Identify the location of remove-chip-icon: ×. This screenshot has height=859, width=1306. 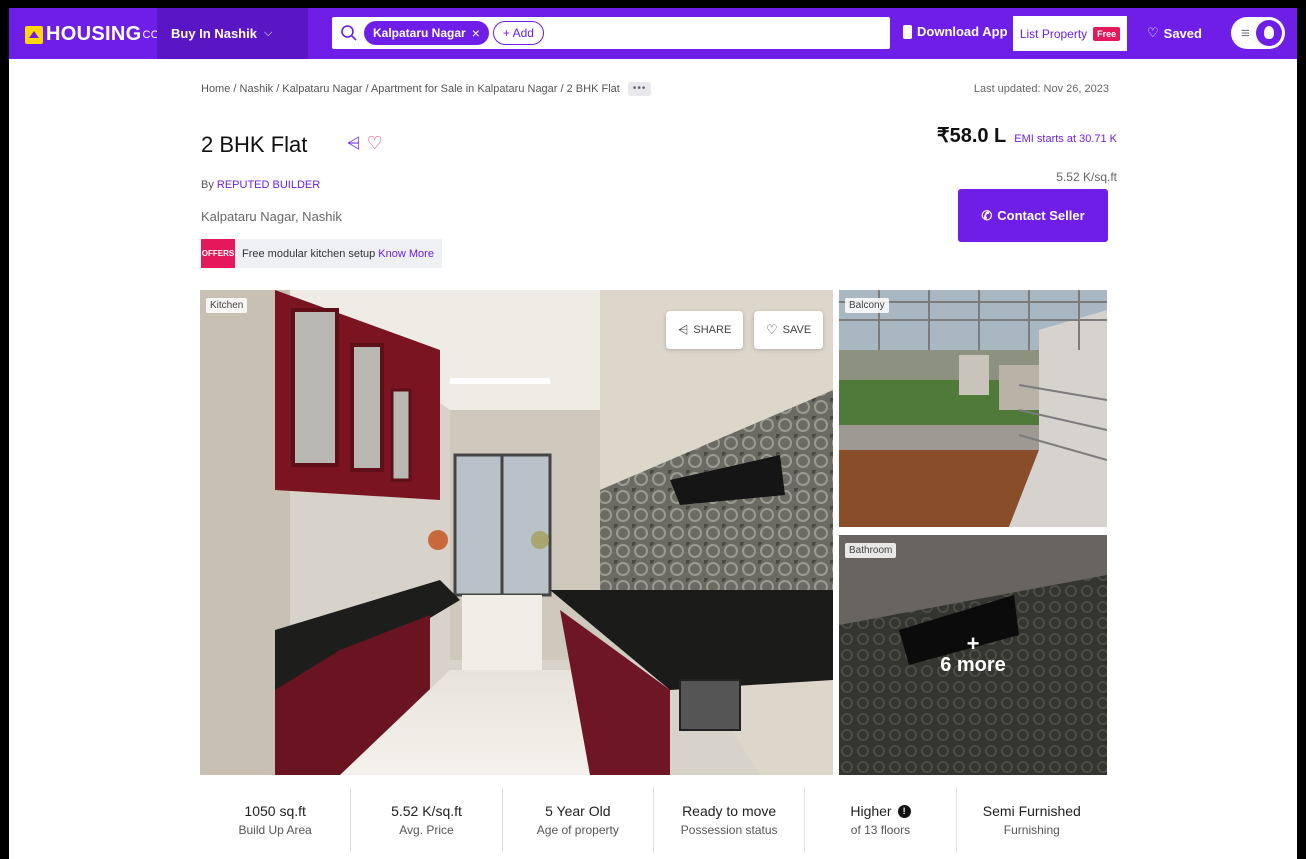
(476, 33).